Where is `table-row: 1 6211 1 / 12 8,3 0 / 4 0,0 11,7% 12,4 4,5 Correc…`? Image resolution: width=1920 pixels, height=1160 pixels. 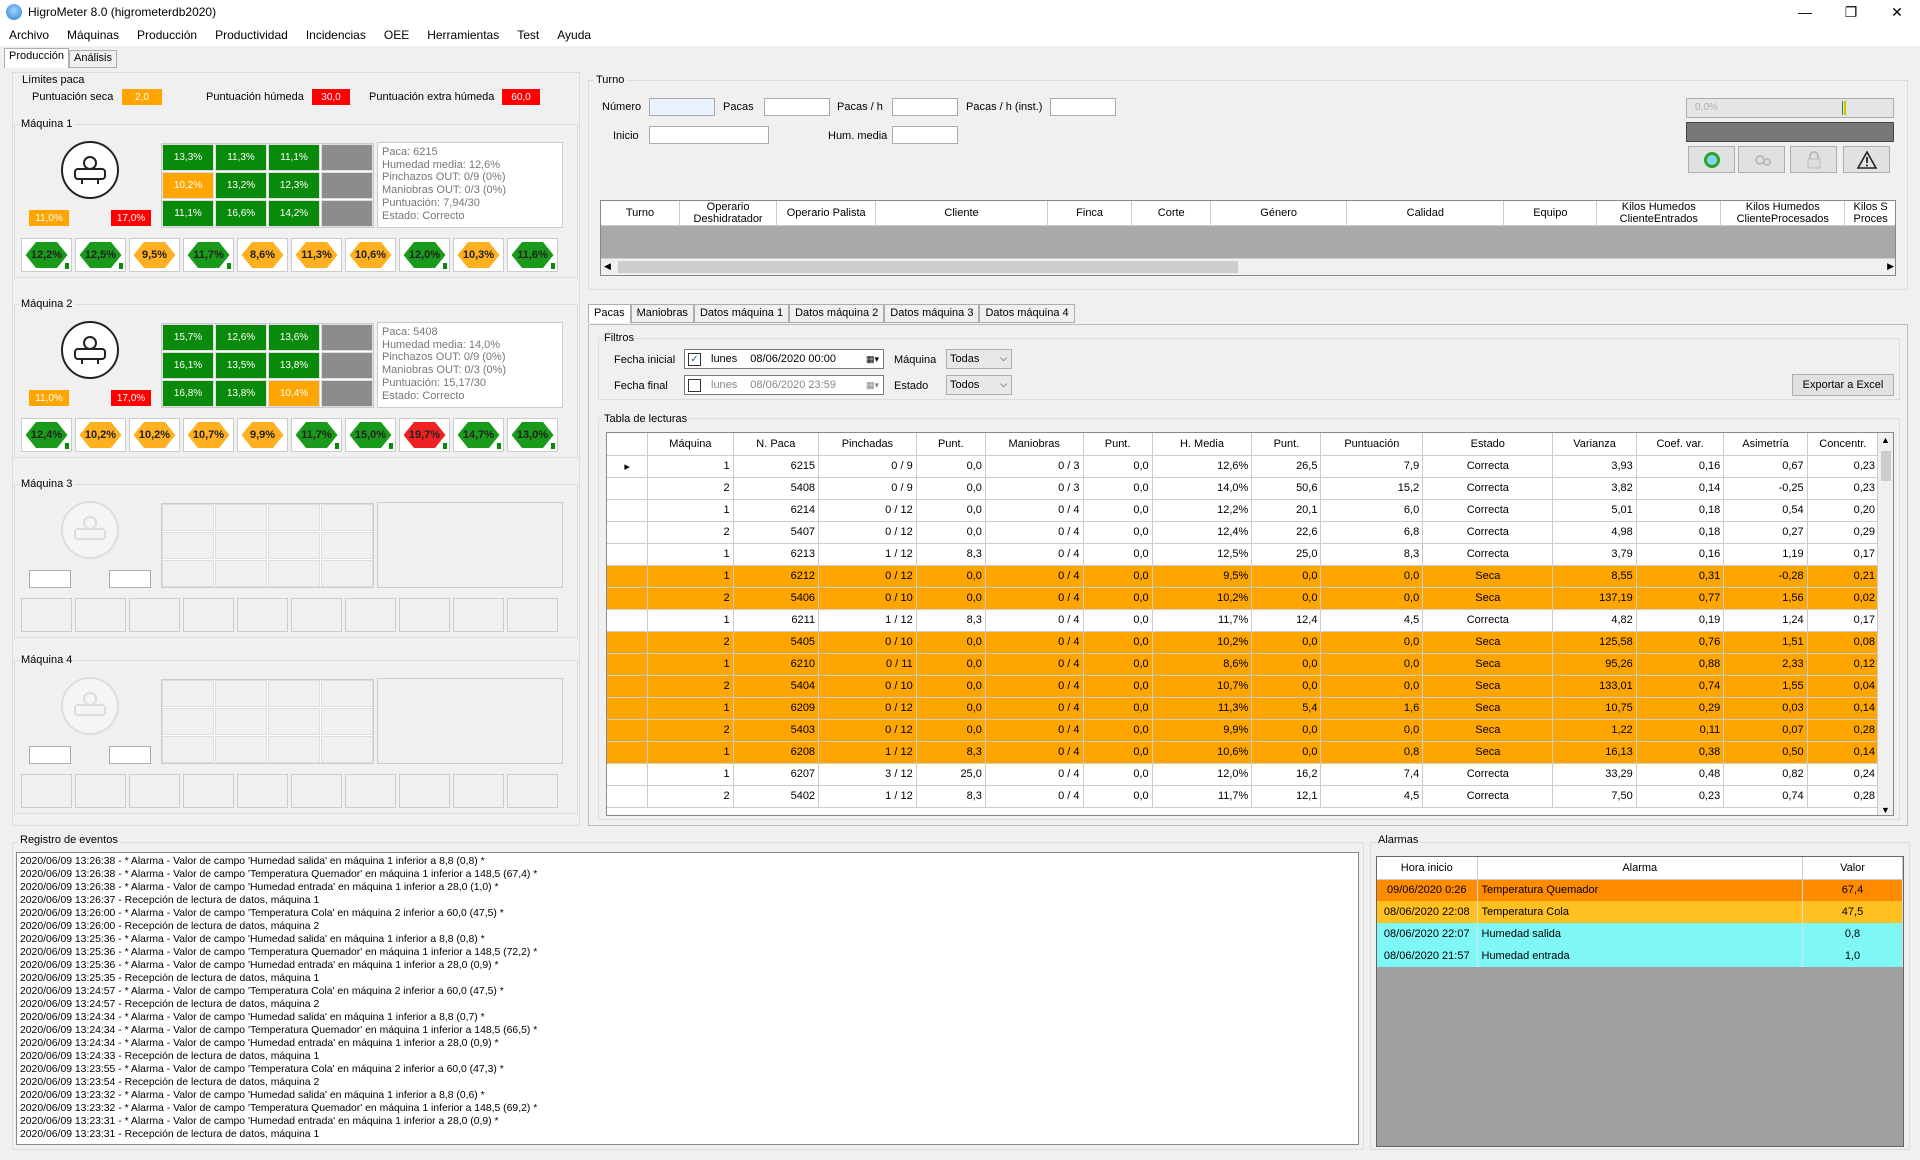 table-row: 1 6211 1 / 12 8,3 0 / 4 0,0 11,7% 12,4 4,5 Correc… is located at coordinates (1243, 620).